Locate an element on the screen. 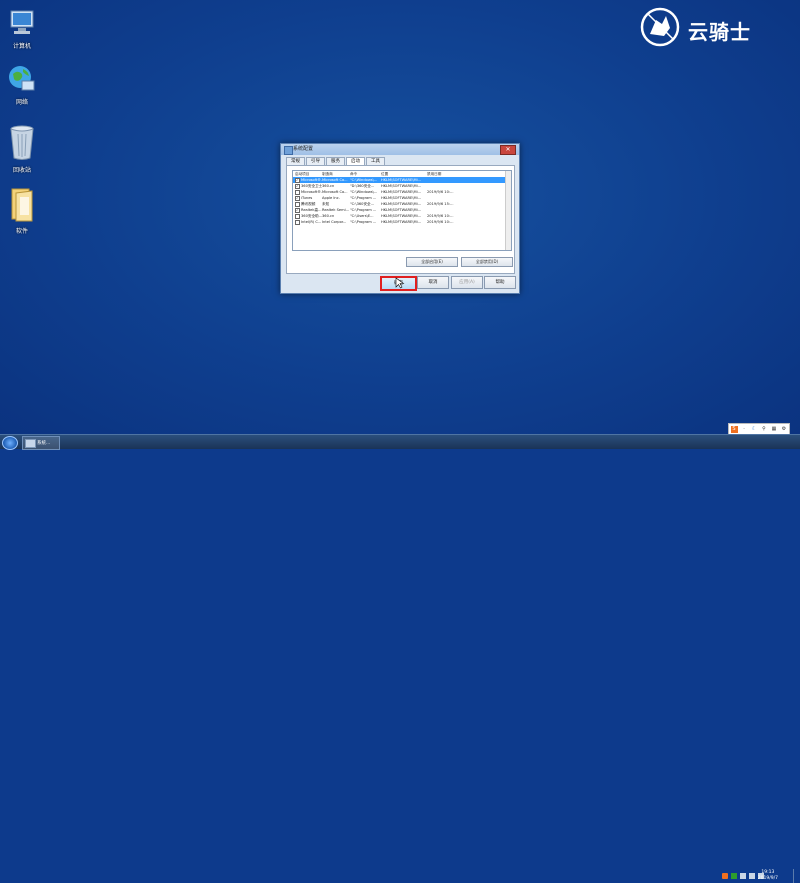 The width and height of the screenshot is (800, 883). enable-all-button: 全部启用(E) is located at coordinates (432, 262).